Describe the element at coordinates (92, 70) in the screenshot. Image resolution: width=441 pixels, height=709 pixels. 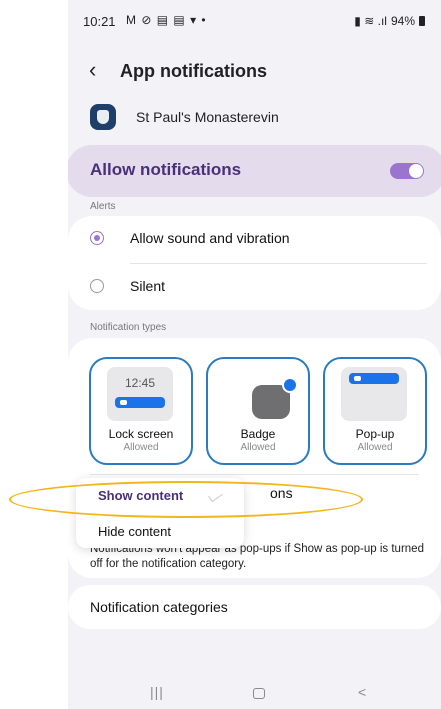
I see `back-arrow-icon: ‹` at that location.